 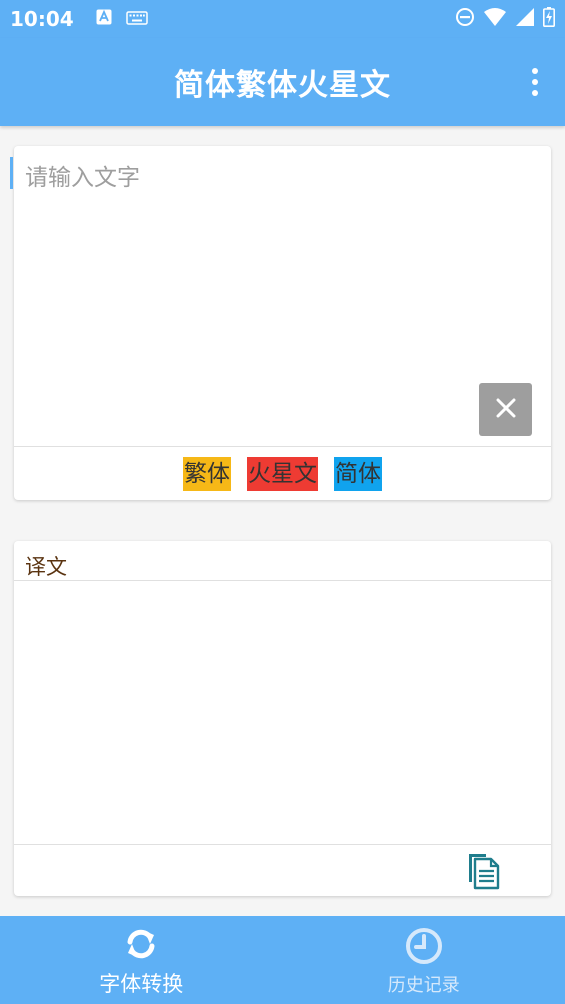 I want to click on wifi-icon, so click(x=495, y=19).